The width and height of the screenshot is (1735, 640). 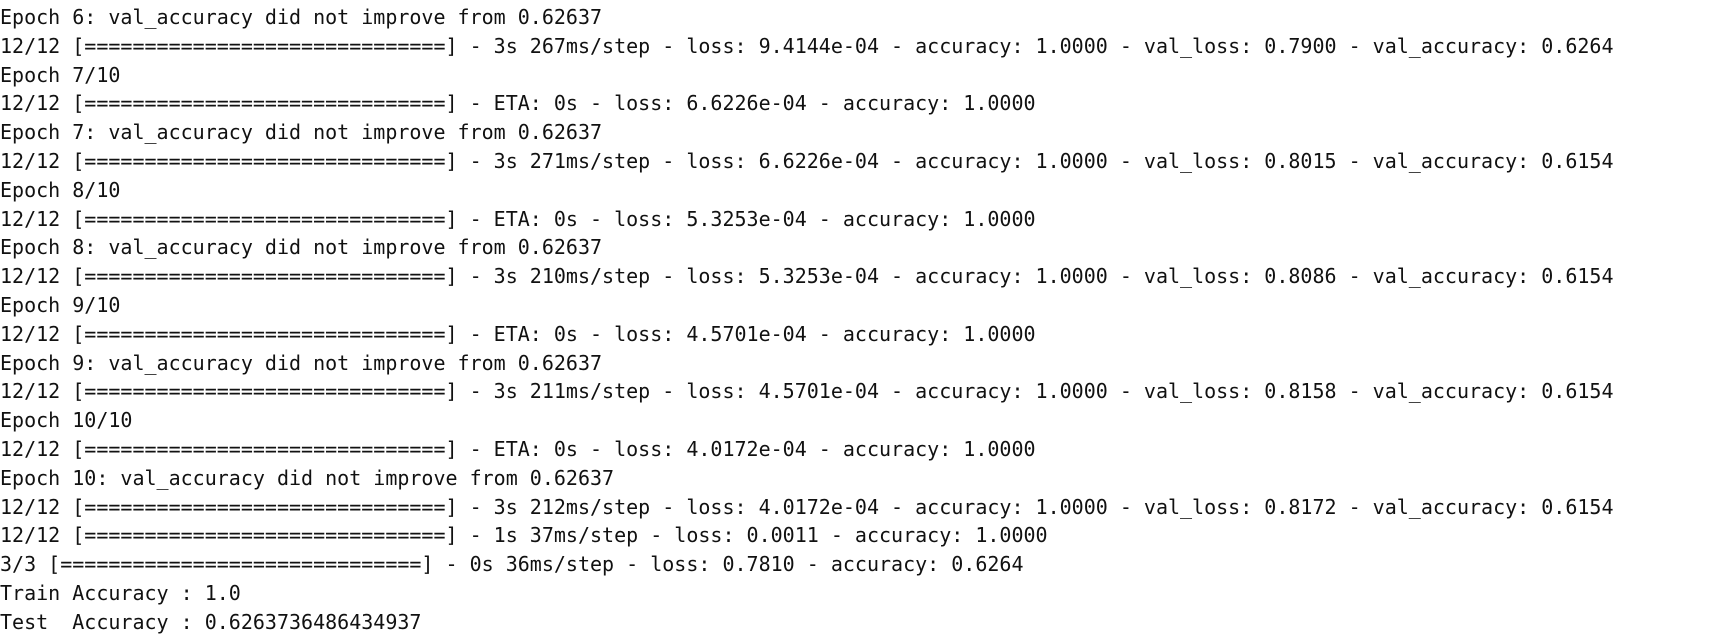 What do you see at coordinates (60, 304) in the screenshot?
I see `console-line: Epoch 9/10` at bounding box center [60, 304].